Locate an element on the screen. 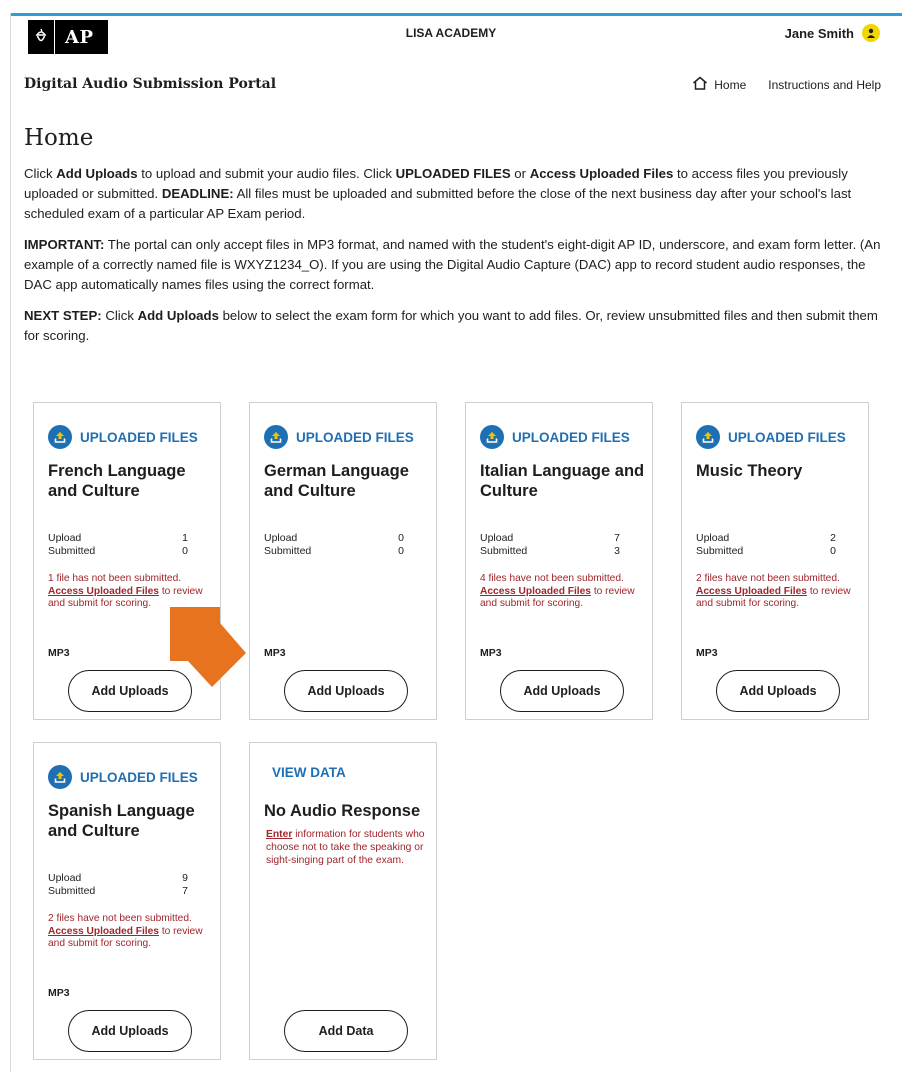  nav-home-label: Home is located at coordinates (730, 84).